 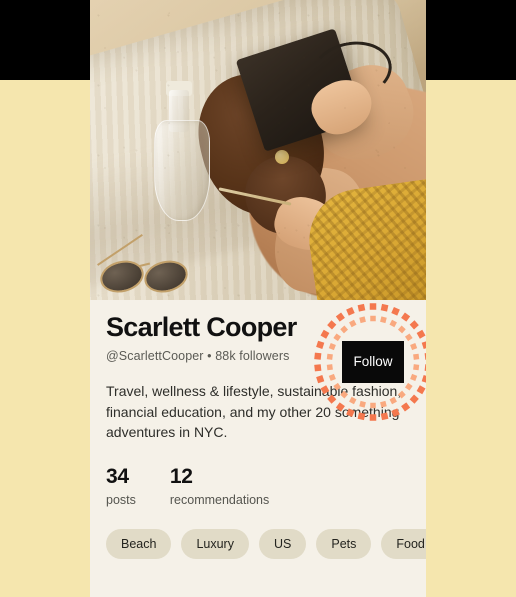 I want to click on tag-chip: Food, so click(x=403, y=543).